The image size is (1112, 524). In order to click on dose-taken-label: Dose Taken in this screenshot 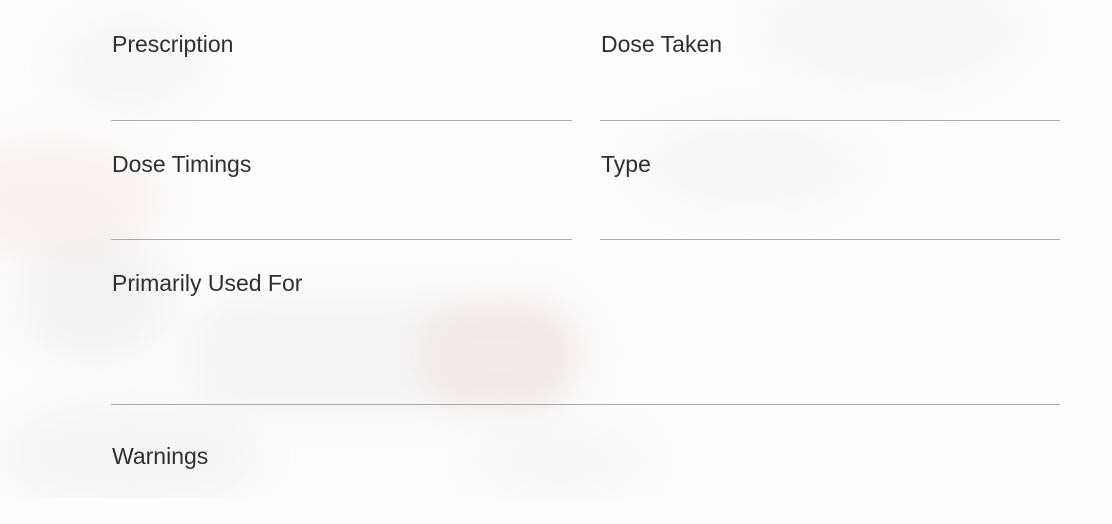, I will do `click(662, 44)`.